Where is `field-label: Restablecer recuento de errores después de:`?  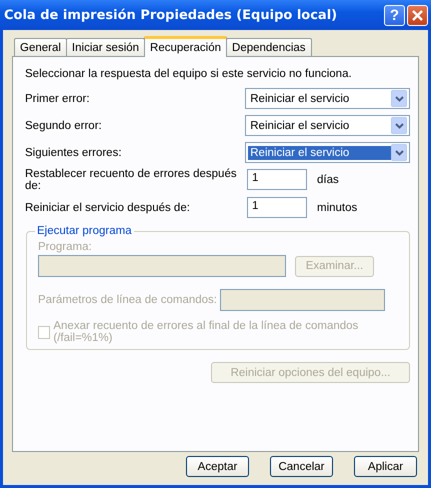
field-label: Restablecer recuento de errores después de: is located at coordinates (131, 180).